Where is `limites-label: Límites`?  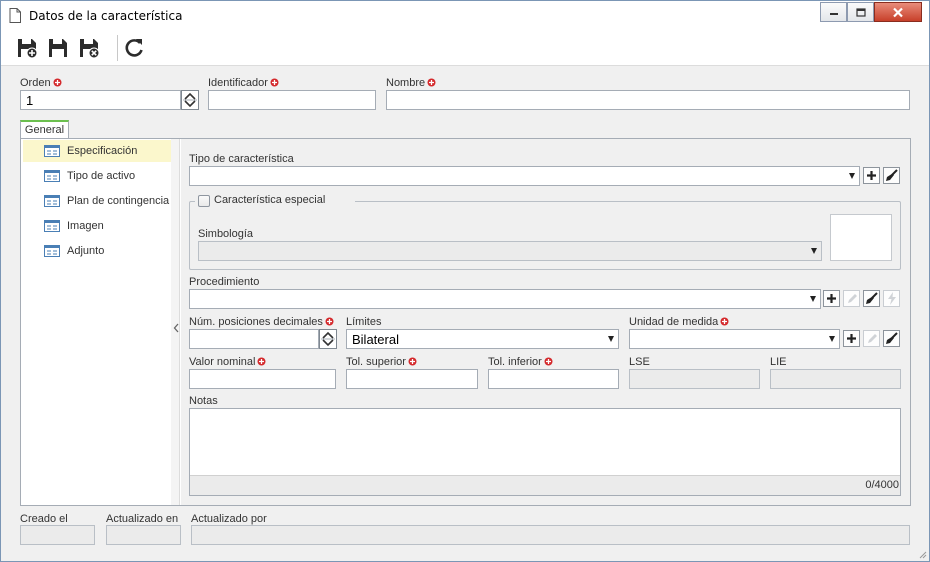
limites-label: Límites is located at coordinates (364, 322).